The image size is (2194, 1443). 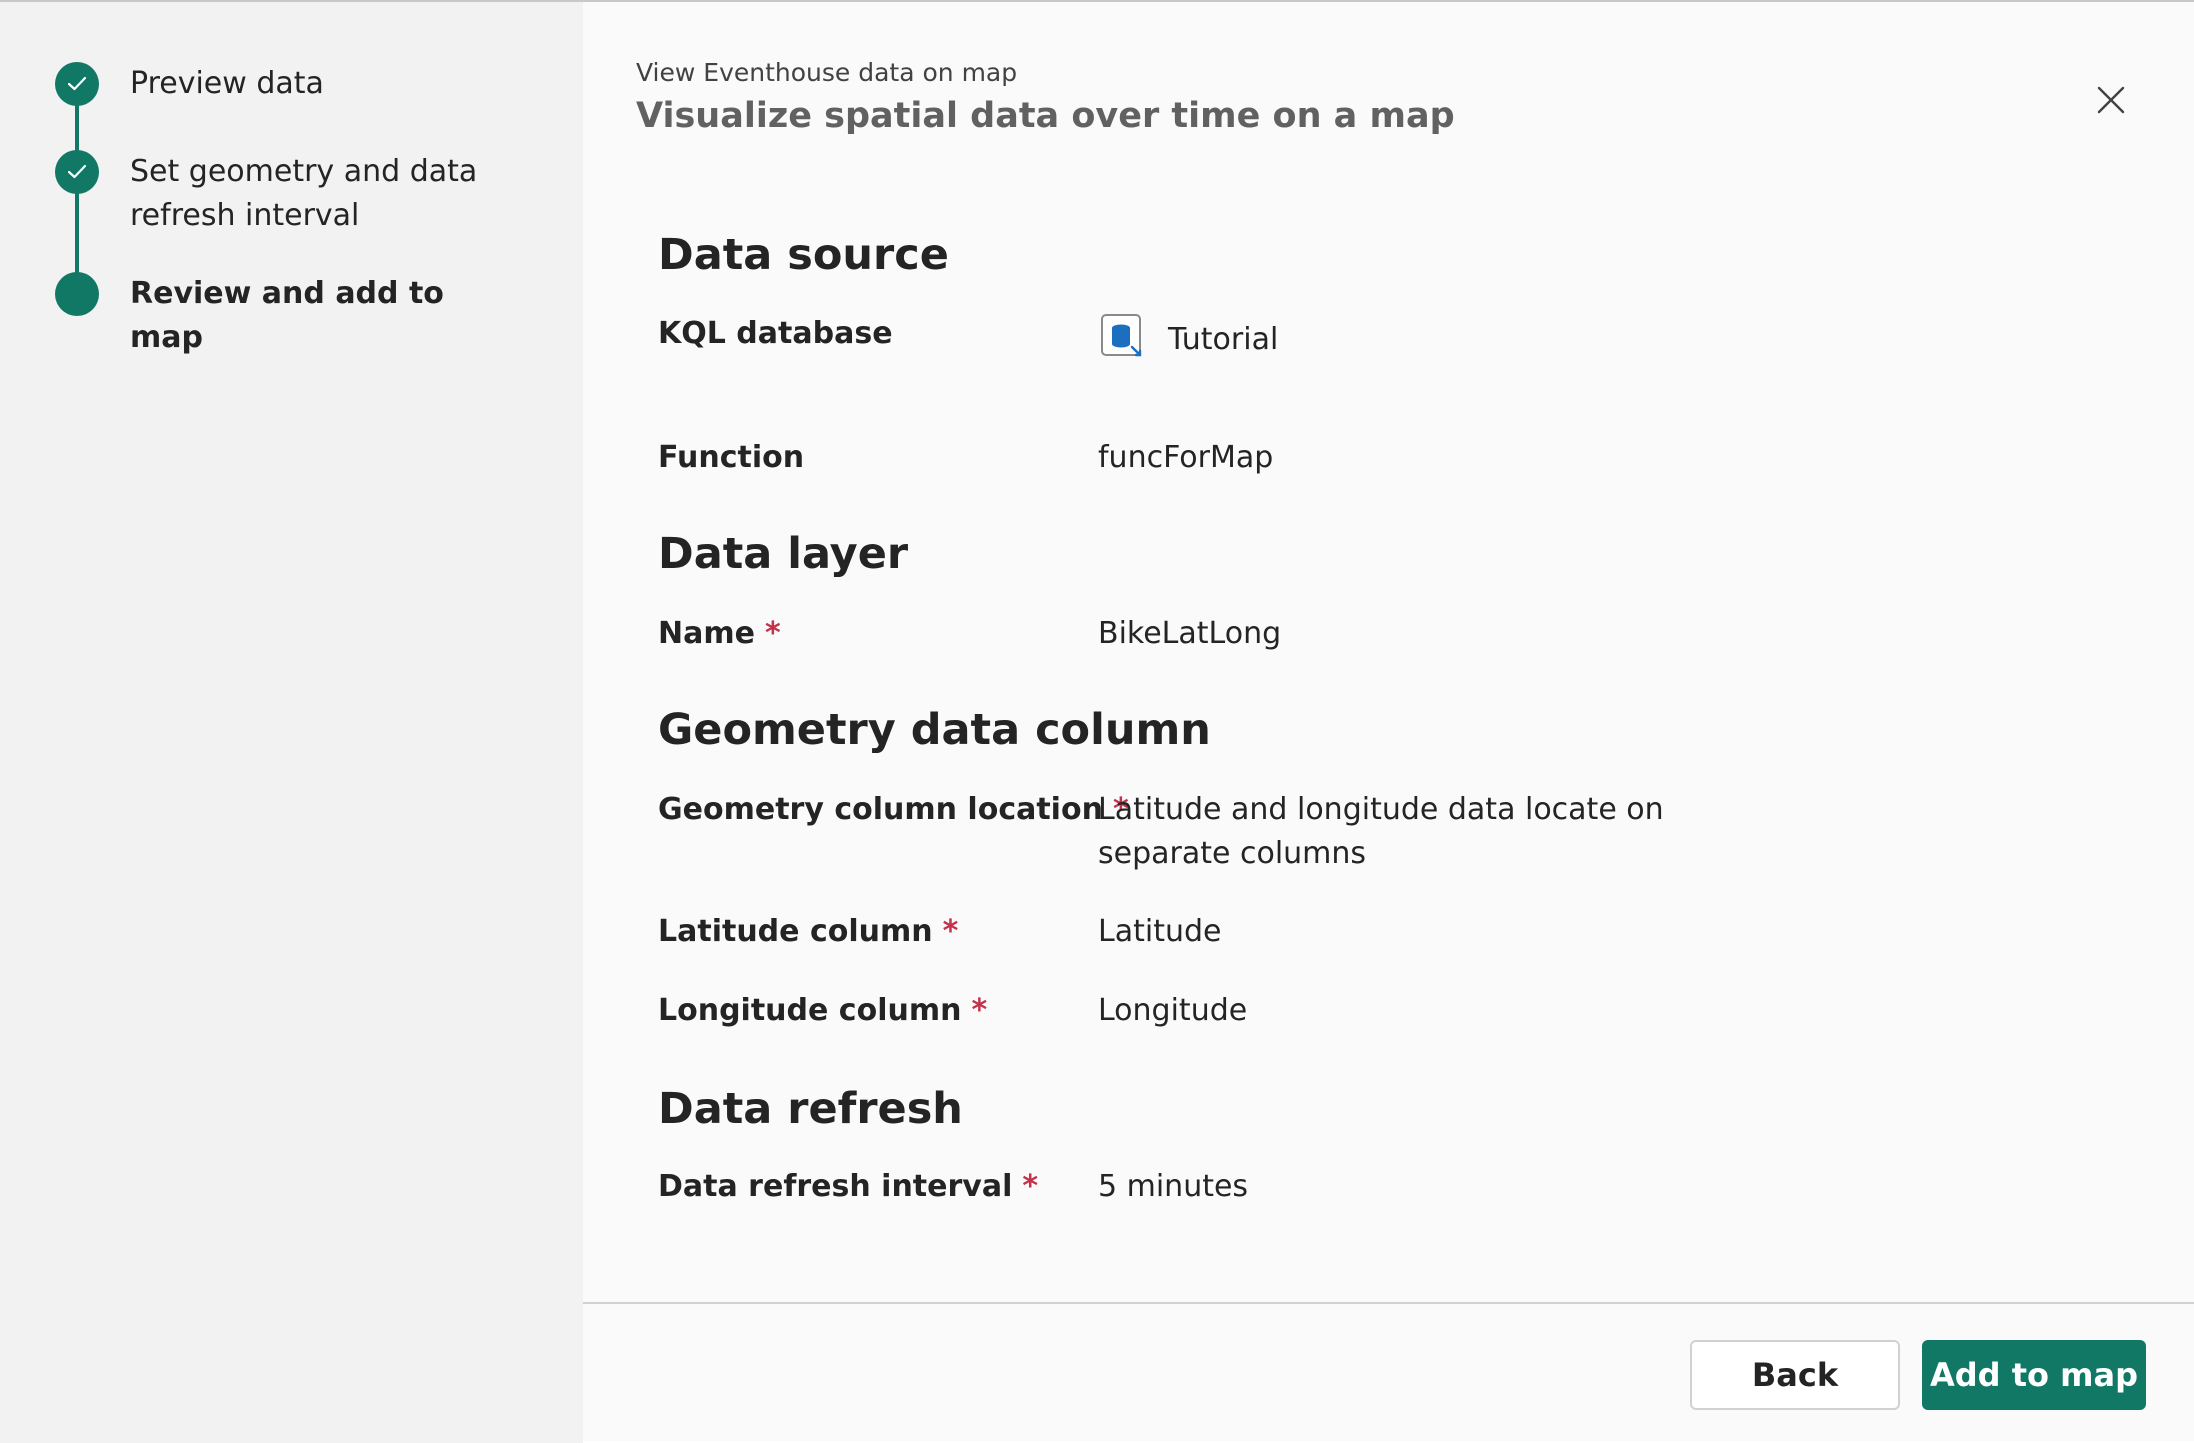 I want to click on field-label-text: Data refresh interval, so click(x=835, y=1186).